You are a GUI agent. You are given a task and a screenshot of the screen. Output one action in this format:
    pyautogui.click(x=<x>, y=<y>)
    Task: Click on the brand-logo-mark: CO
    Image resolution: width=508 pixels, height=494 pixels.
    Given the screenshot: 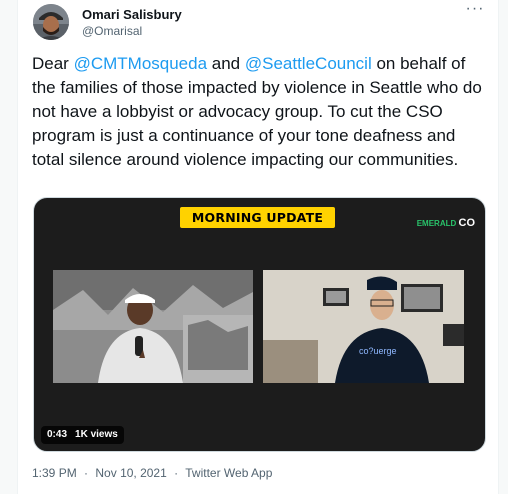 What is the action you would take?
    pyautogui.click(x=467, y=223)
    